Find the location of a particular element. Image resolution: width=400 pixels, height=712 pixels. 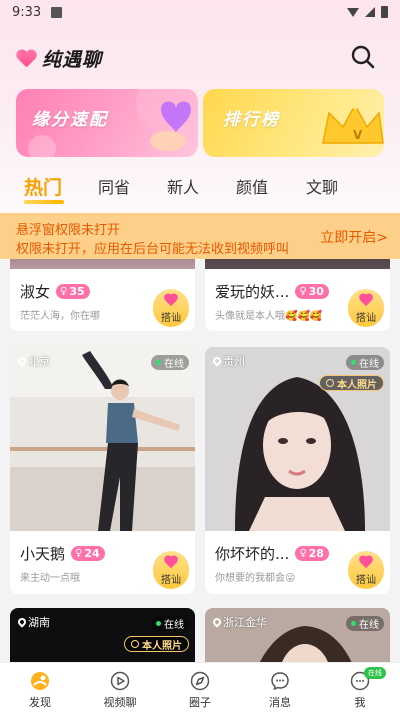

match-banner-label: 缘分速配 is located at coordinates (70, 120).